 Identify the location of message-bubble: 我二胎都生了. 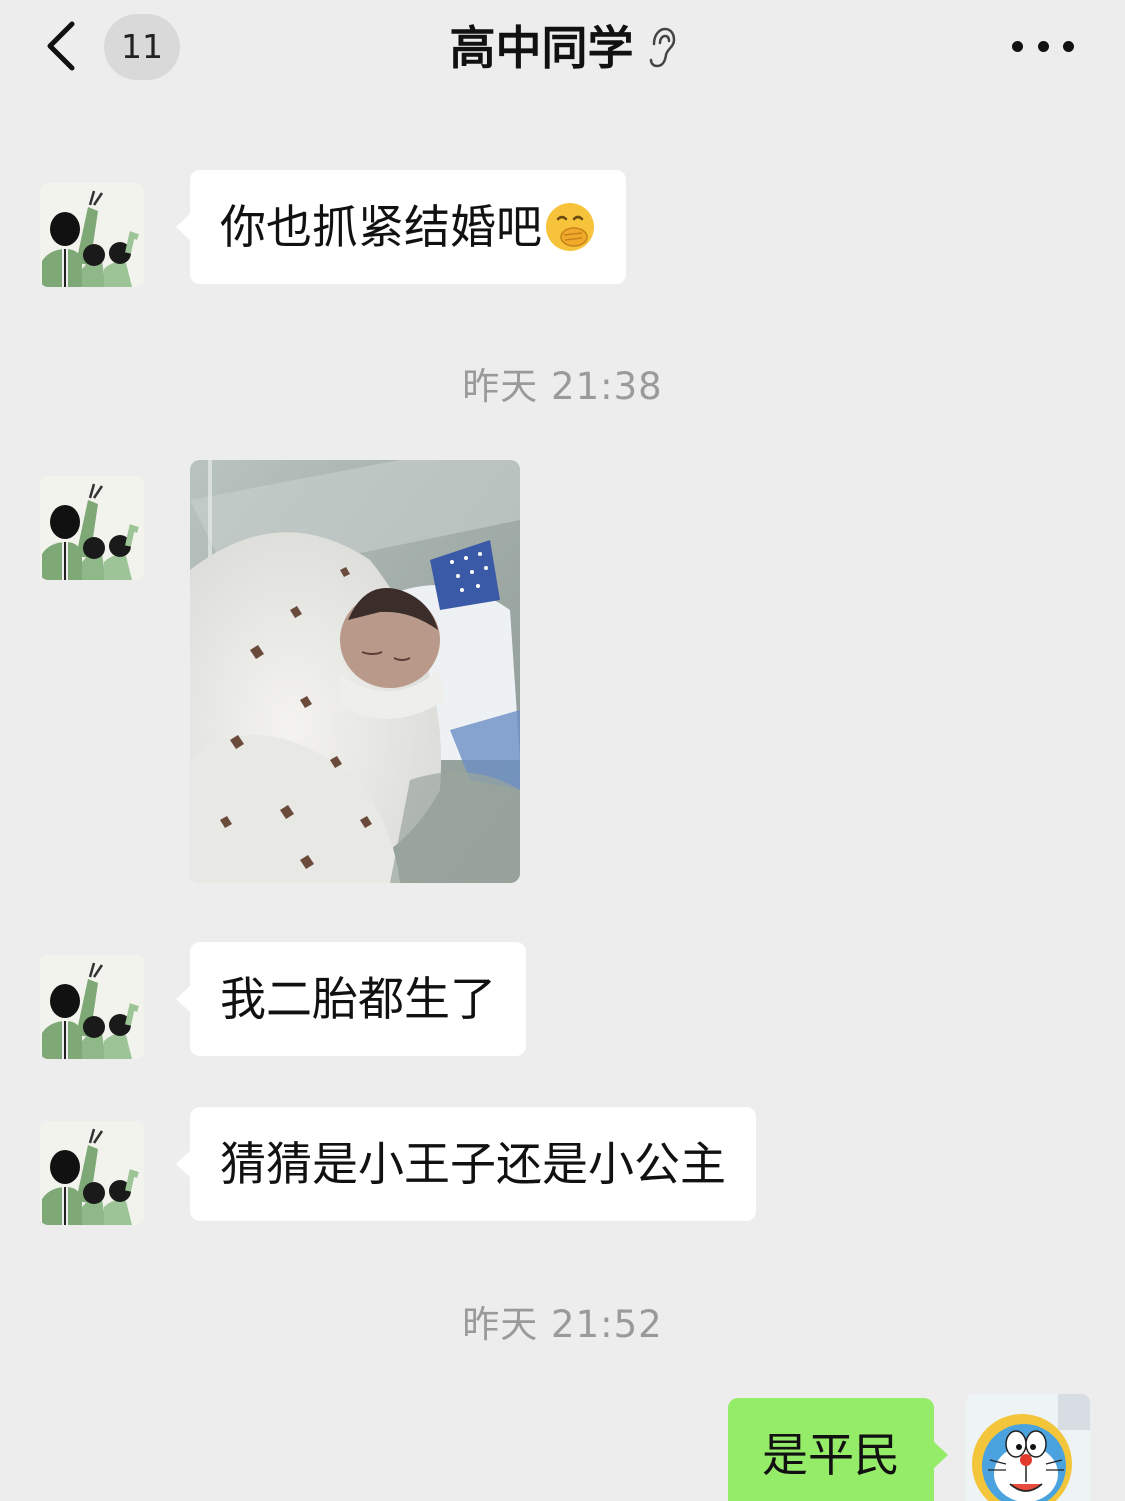
(351, 999).